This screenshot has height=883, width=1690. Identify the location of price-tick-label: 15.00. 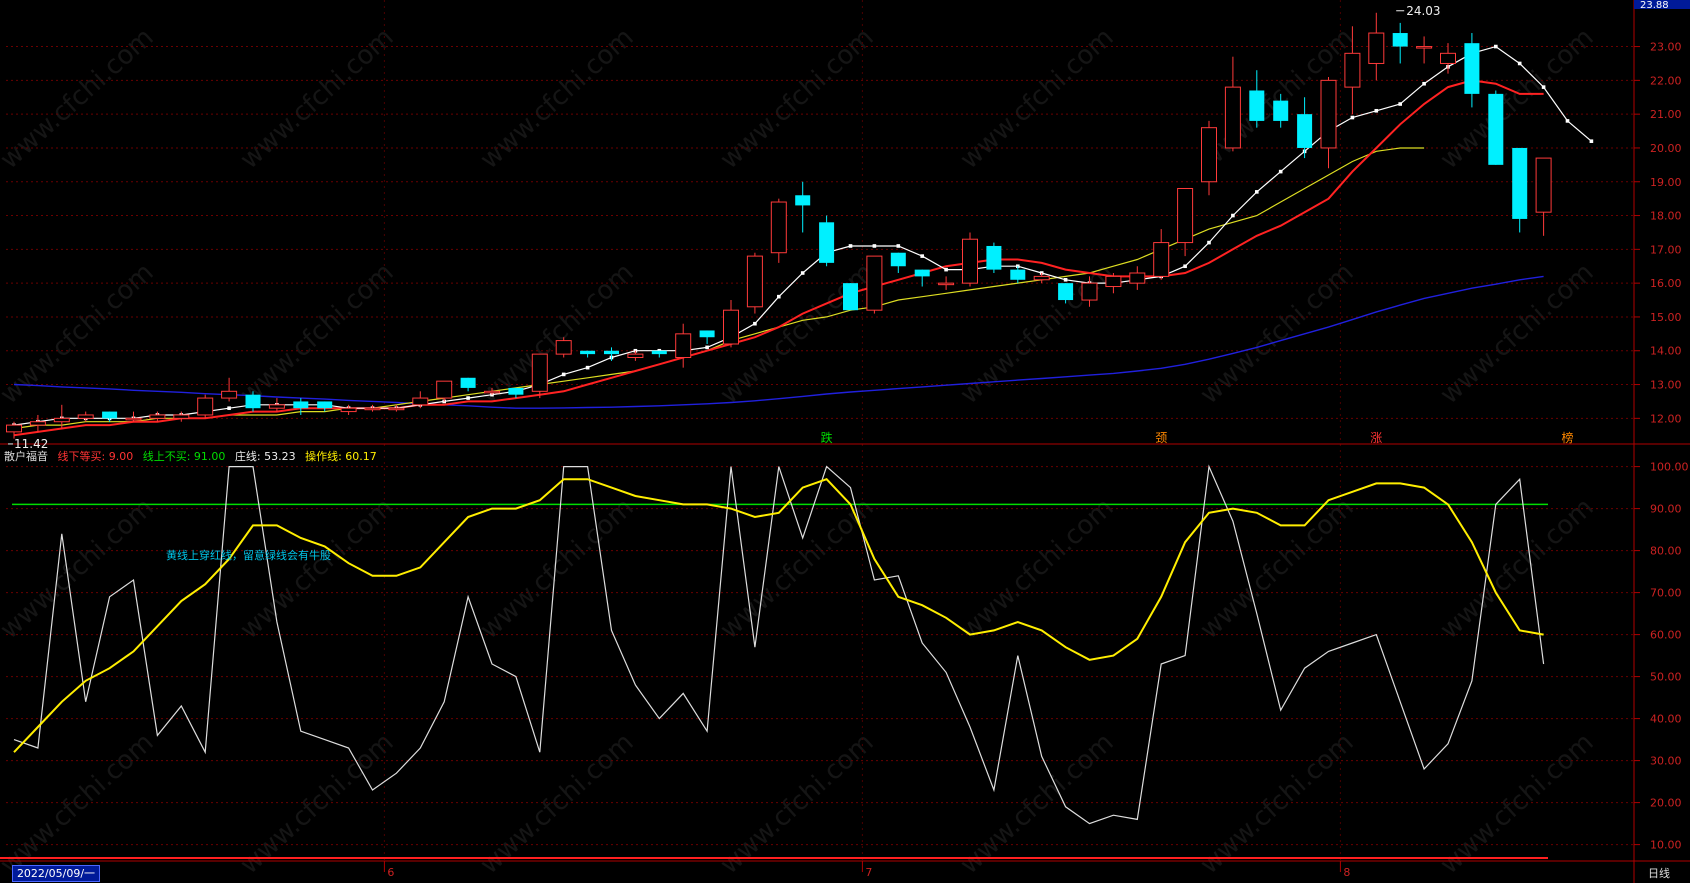
(1666, 317).